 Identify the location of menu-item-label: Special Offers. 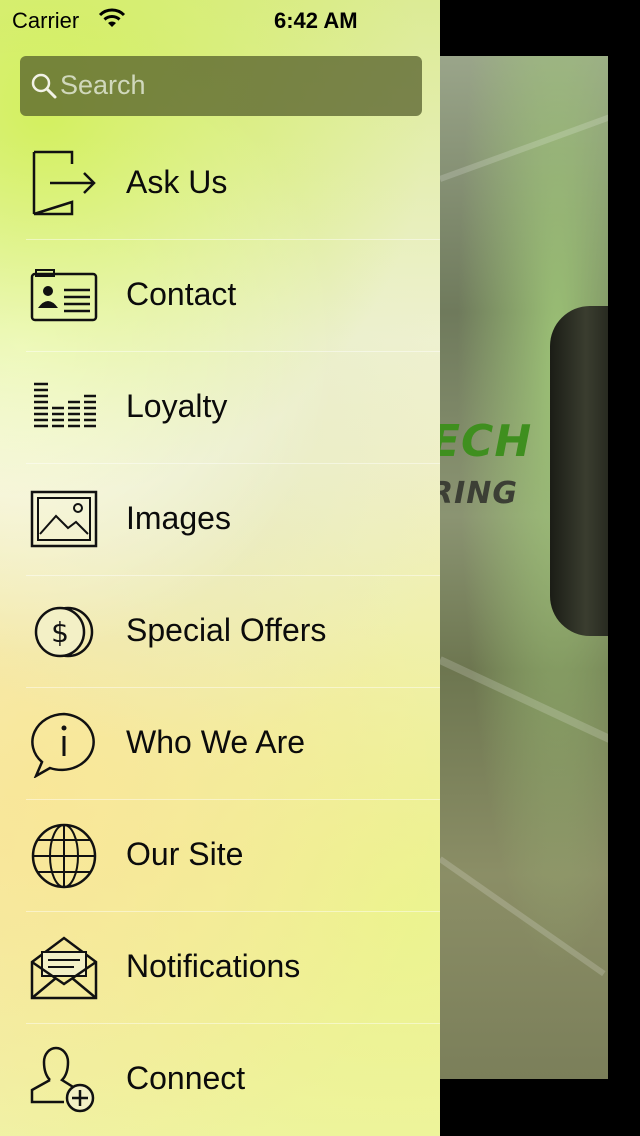
(226, 630).